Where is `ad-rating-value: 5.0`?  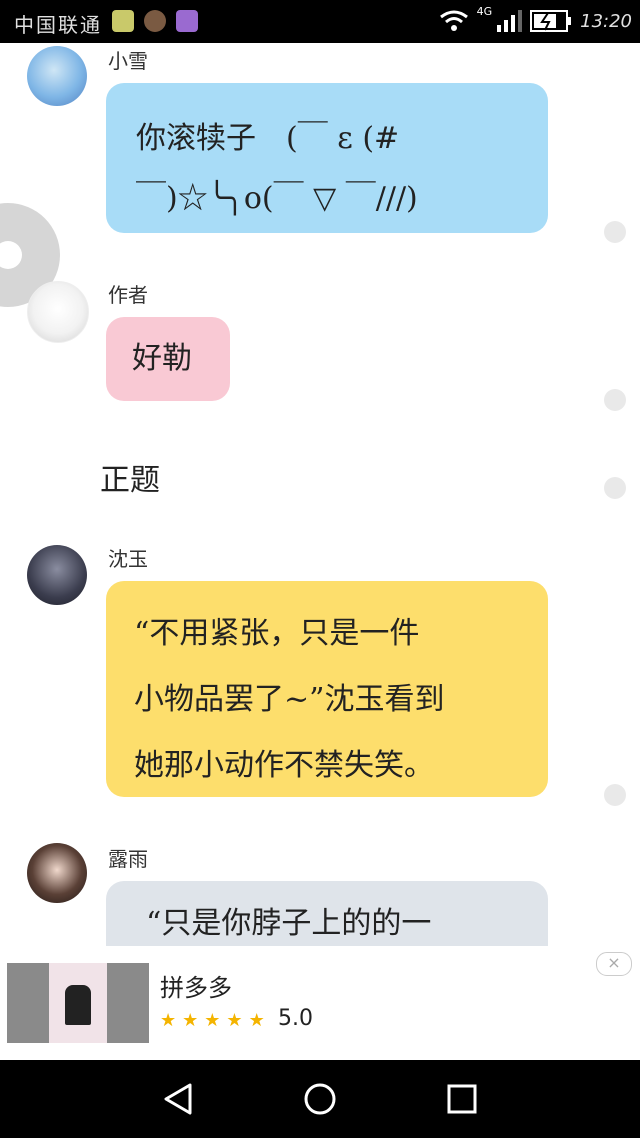
ad-rating-value: 5.0 is located at coordinates (295, 1018).